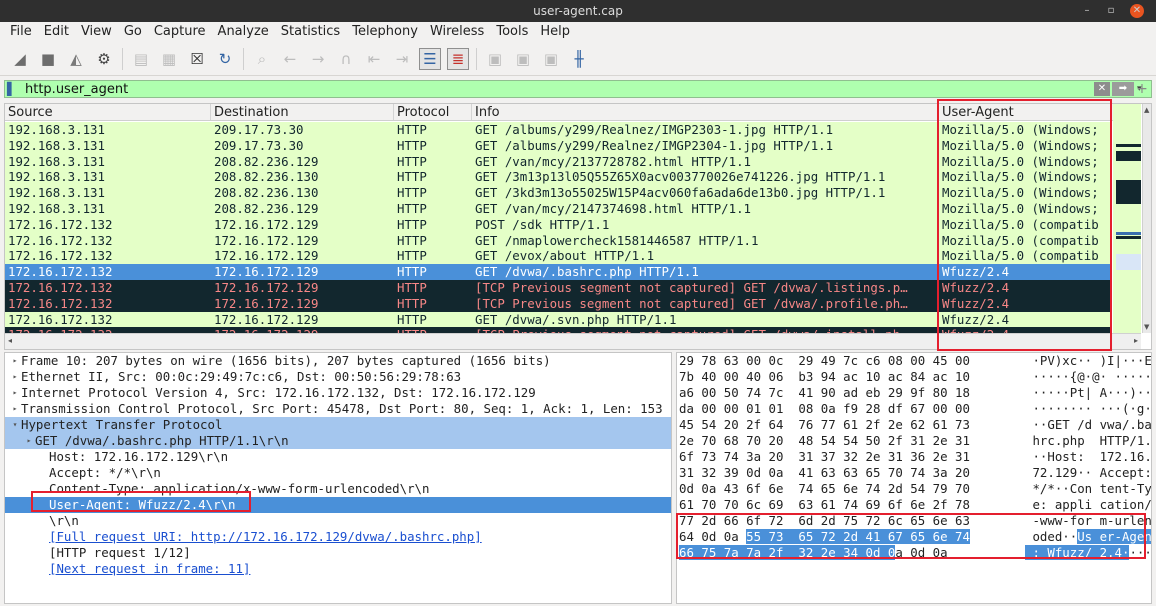  I want to click on bytes-hex: 0d 0a 43 6f 6e 74 65 6e 74 2d 54 79 70, so click(824, 489).